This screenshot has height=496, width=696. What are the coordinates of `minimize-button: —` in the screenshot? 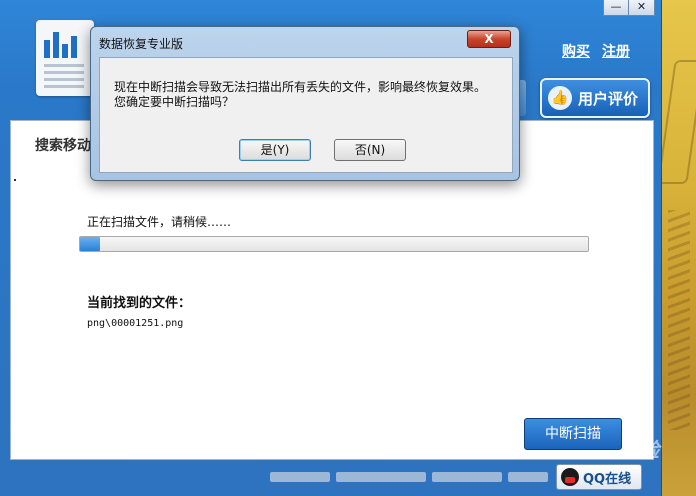 It's located at (616, 8).